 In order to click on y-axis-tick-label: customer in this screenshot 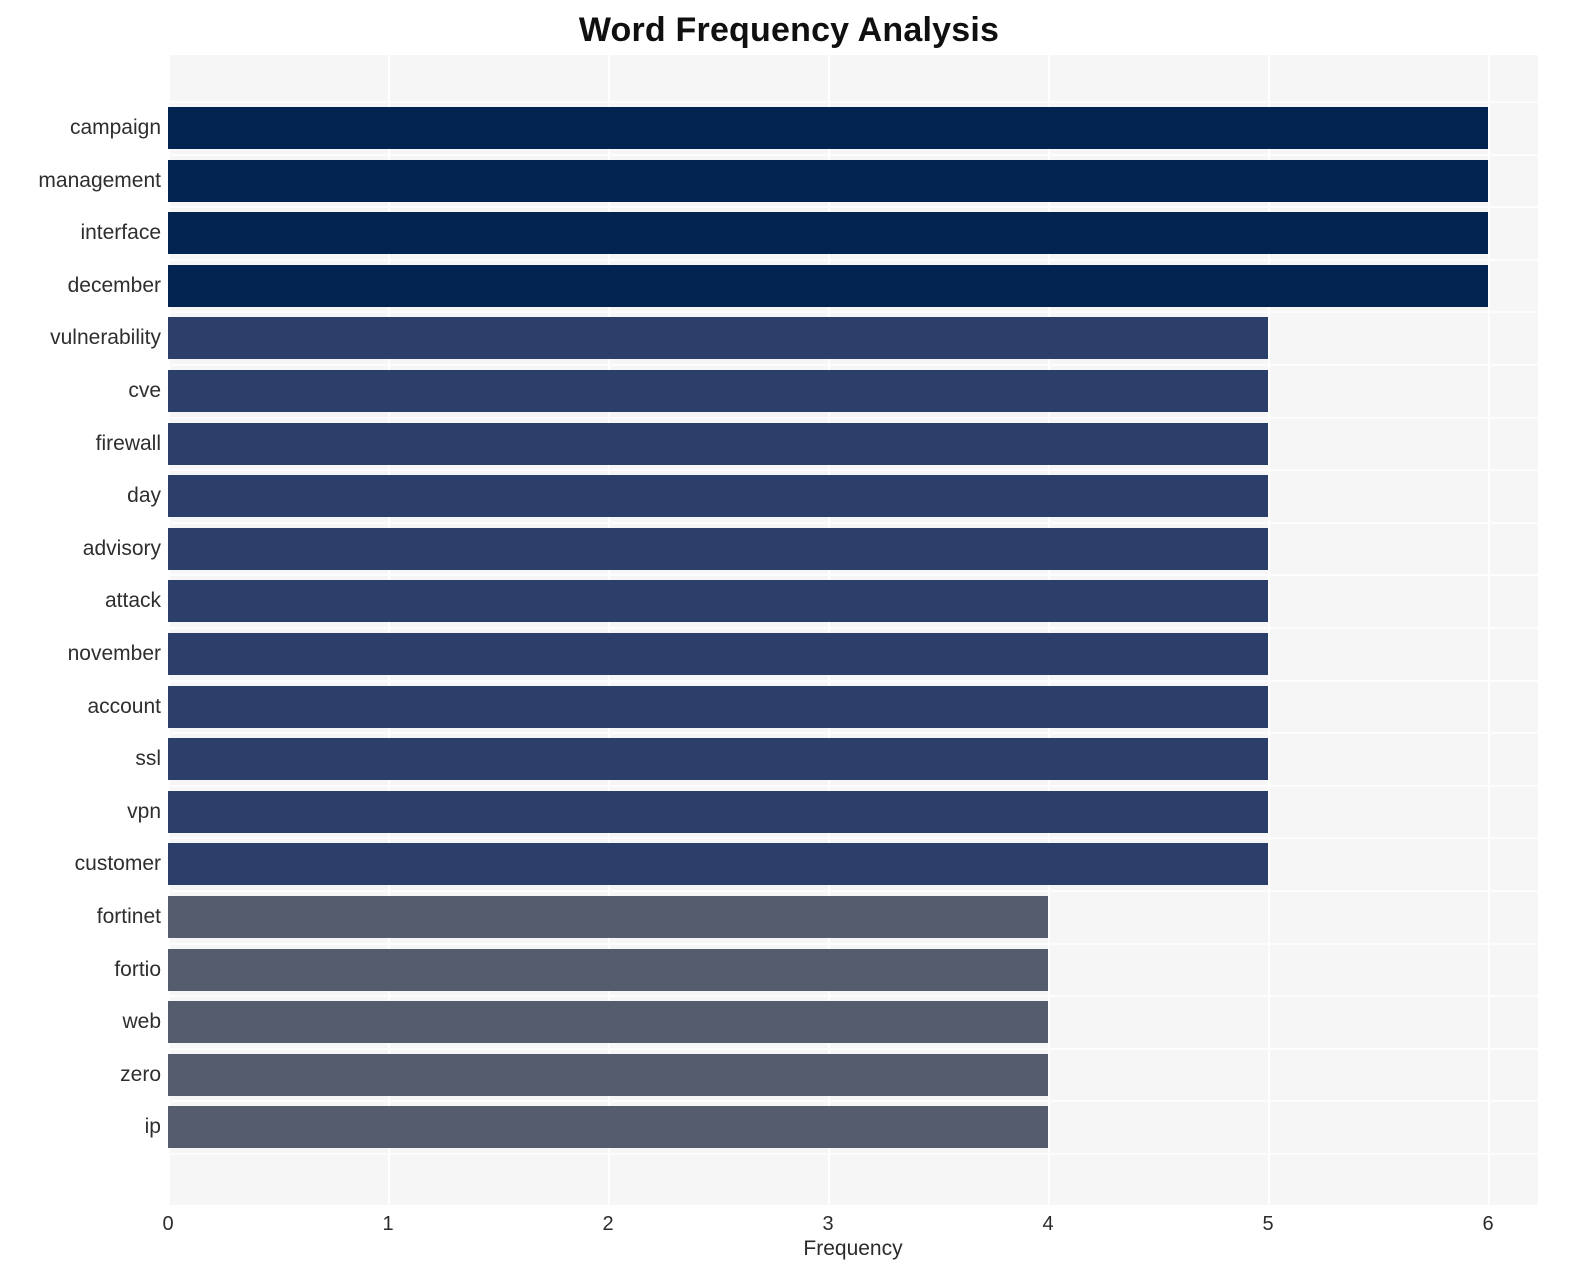, I will do `click(117, 863)`.